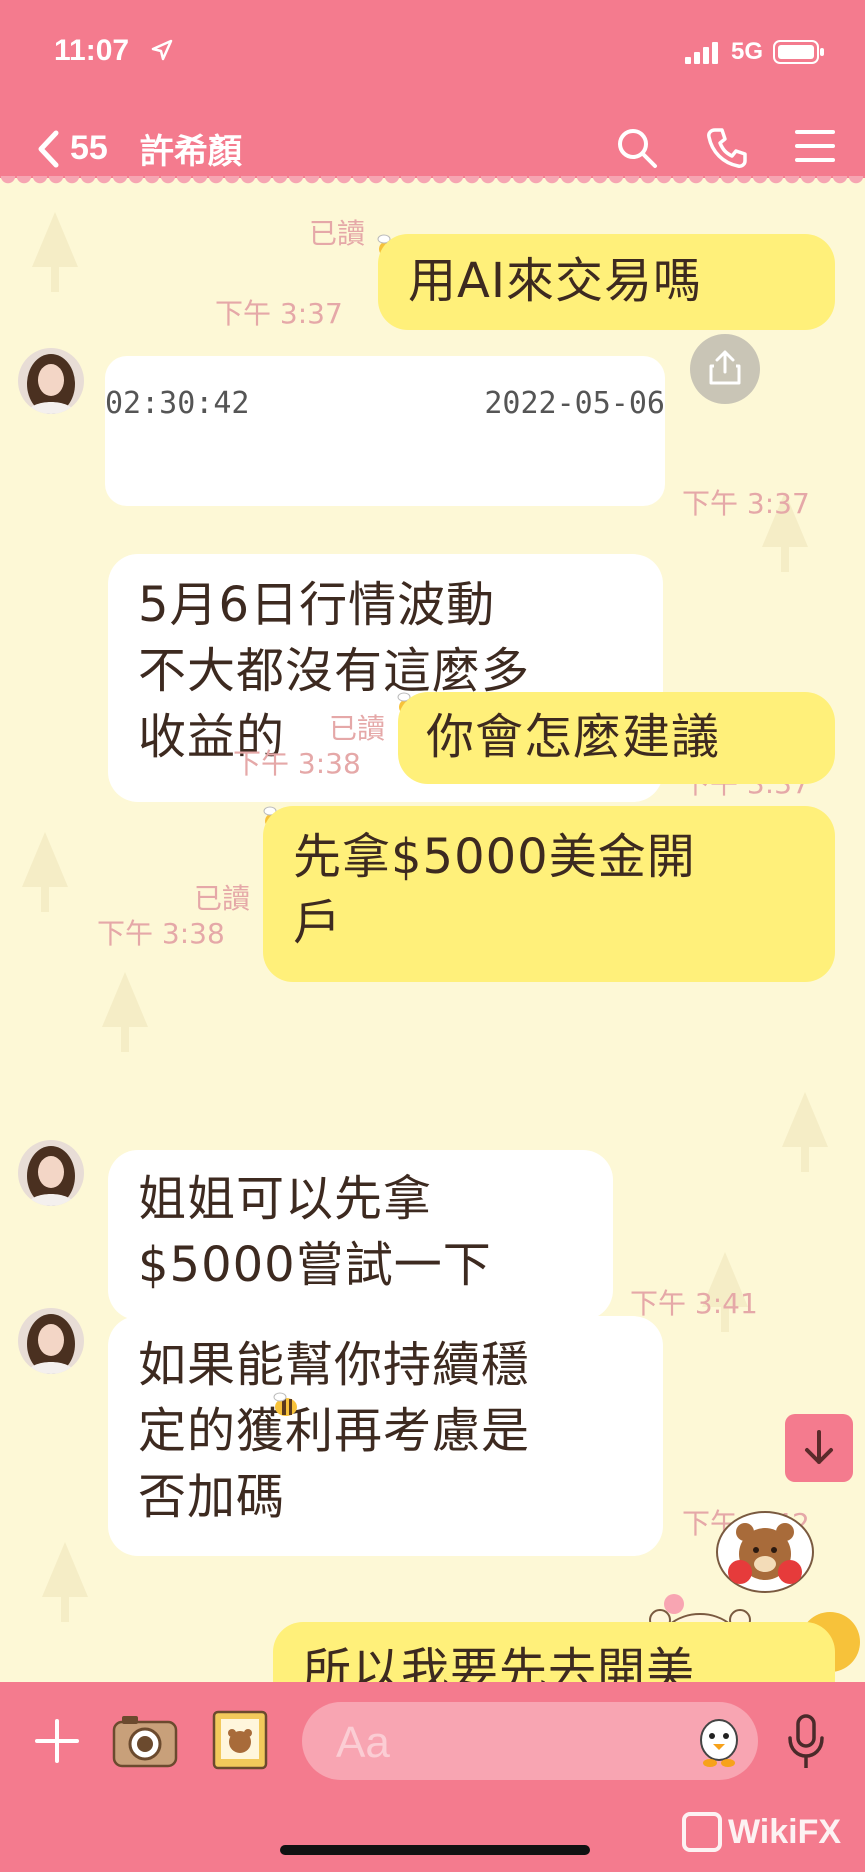 This screenshot has height=1872, width=865. I want to click on scroll-to-bottom-button, so click(819, 1448).